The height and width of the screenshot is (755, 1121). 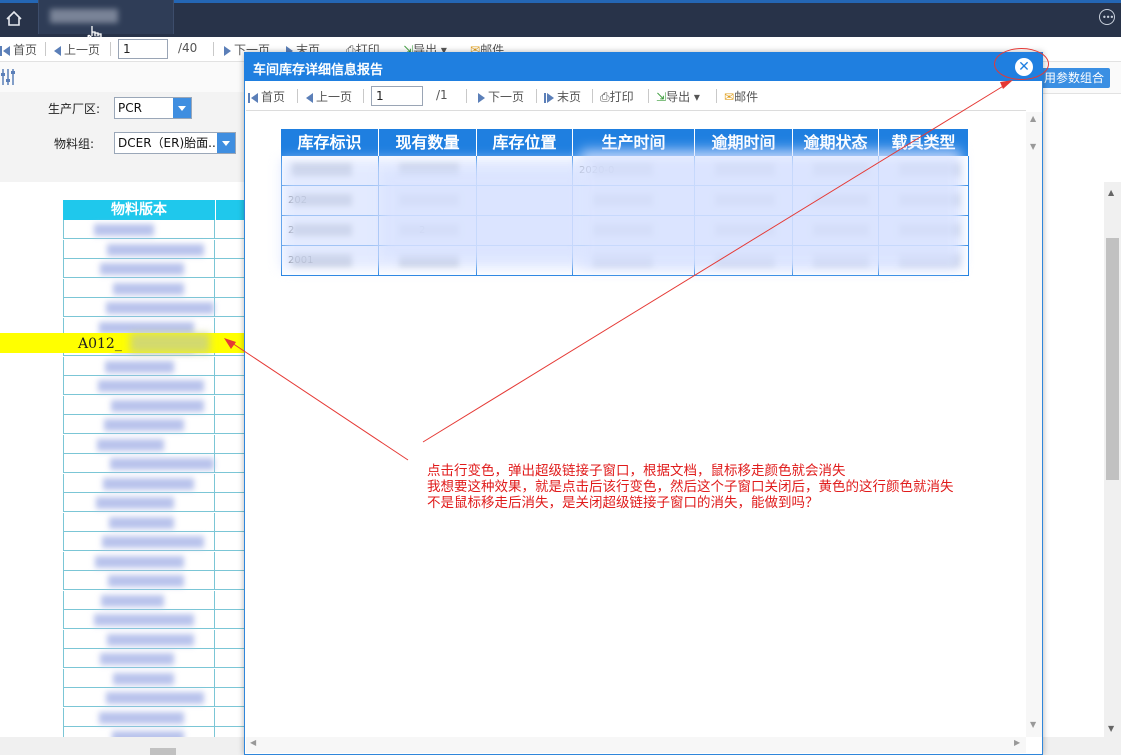 What do you see at coordinates (636, 471) in the screenshot?
I see `annotation-line-1: 点击行变色，弹出超级链接子窗口，根据文档，鼠标移走颜色就会消失` at bounding box center [636, 471].